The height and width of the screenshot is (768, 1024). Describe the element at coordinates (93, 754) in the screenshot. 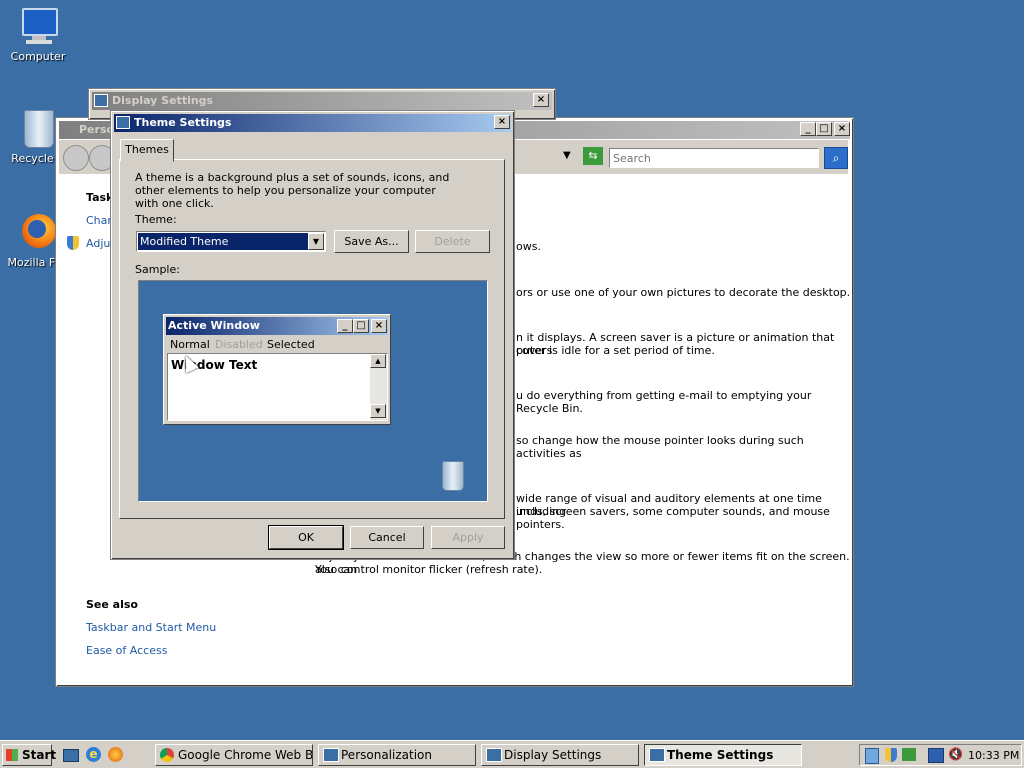

I see `internet-explorer-icon: e` at that location.